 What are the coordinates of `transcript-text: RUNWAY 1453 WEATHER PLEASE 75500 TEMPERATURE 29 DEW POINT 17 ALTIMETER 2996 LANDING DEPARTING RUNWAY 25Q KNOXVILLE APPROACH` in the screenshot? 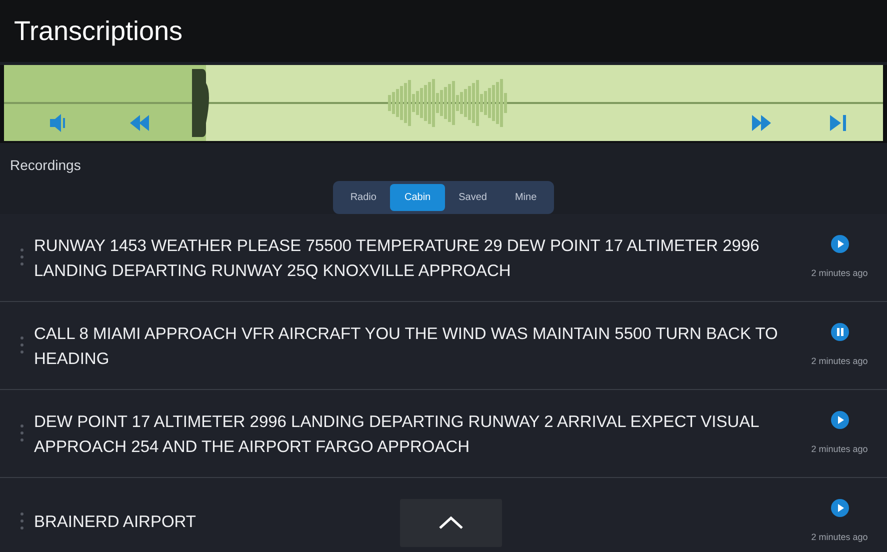 It's located at (397, 259).